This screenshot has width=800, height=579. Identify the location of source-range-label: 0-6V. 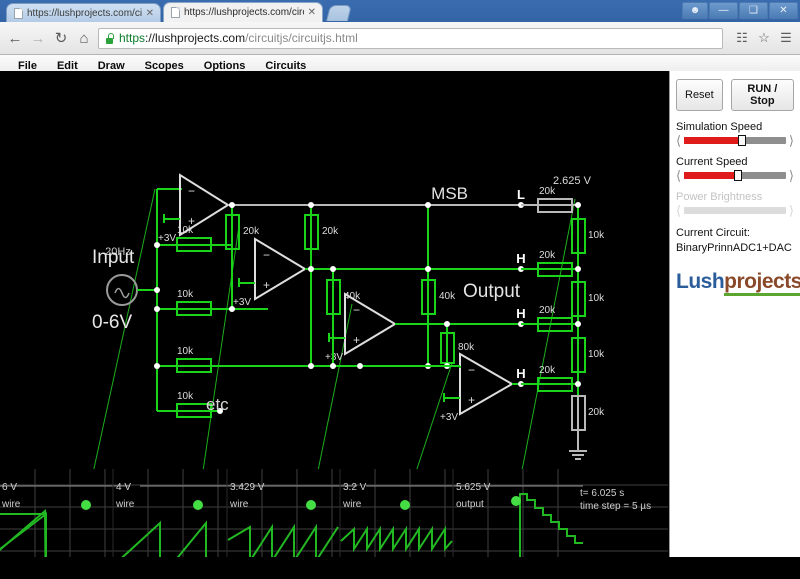
(112, 322).